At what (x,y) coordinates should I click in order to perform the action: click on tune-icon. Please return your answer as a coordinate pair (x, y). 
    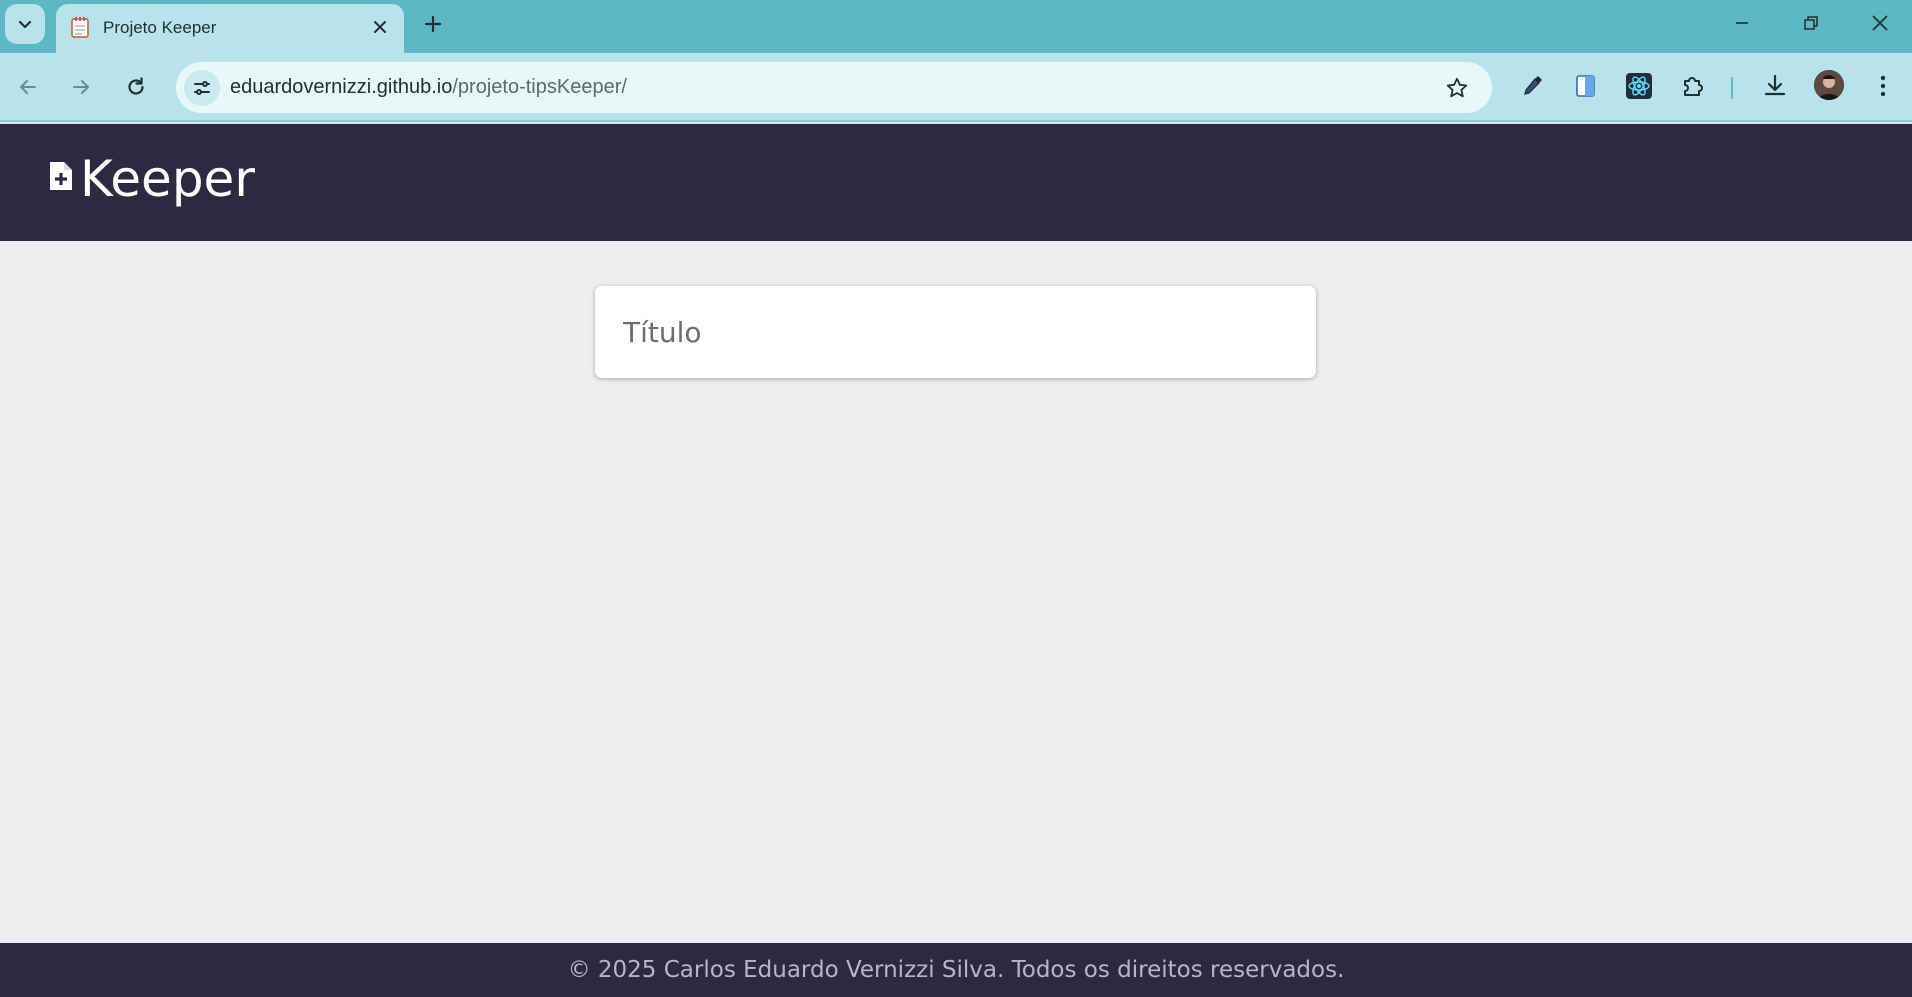
    Looking at the image, I should click on (202, 88).